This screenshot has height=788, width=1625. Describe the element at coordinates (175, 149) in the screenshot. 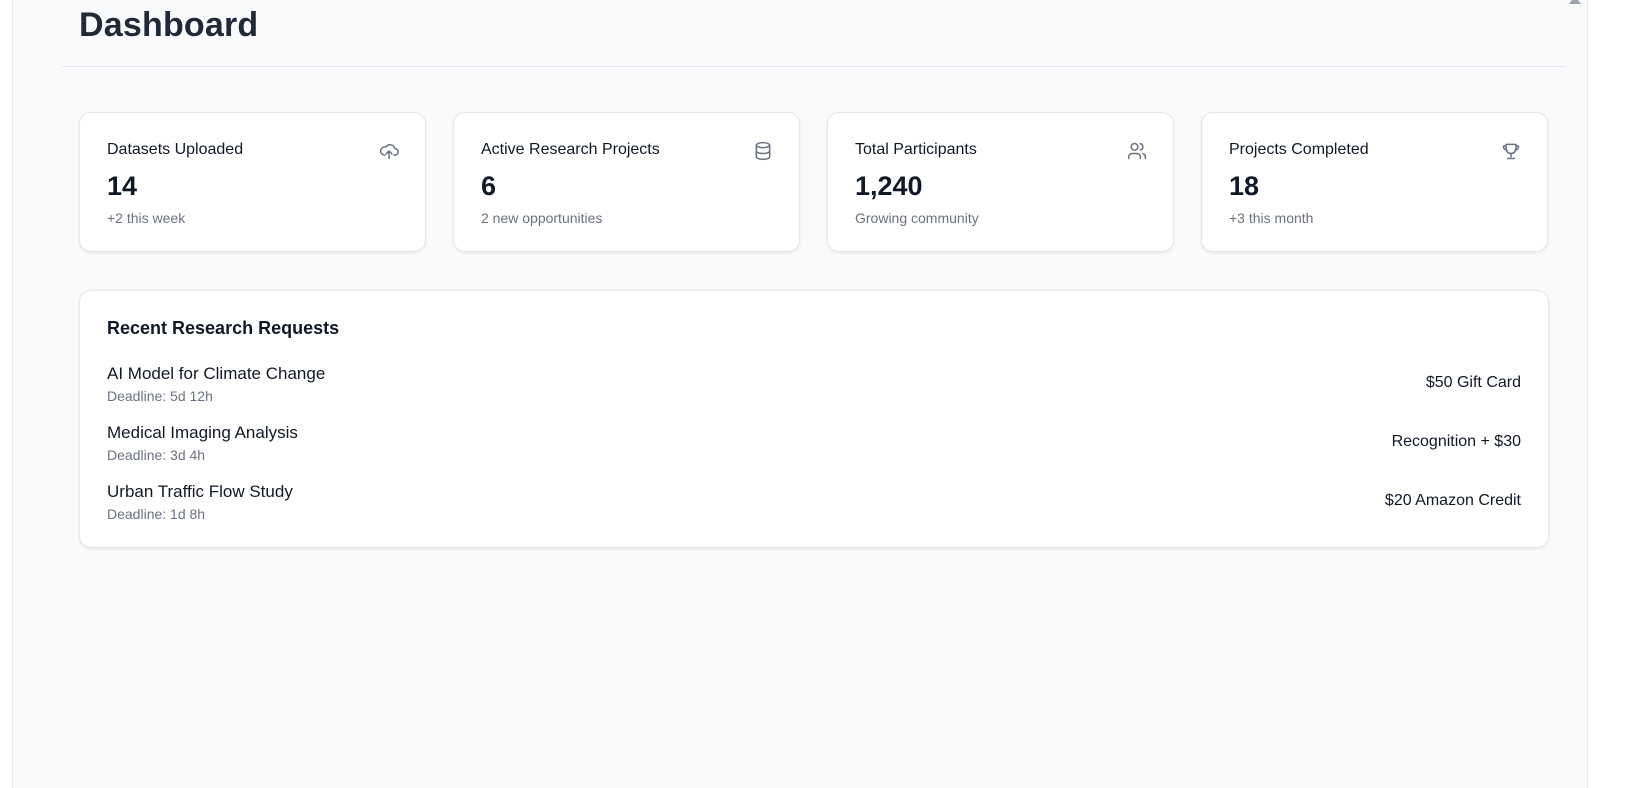

I see `stat-title: Datasets Uploaded` at that location.